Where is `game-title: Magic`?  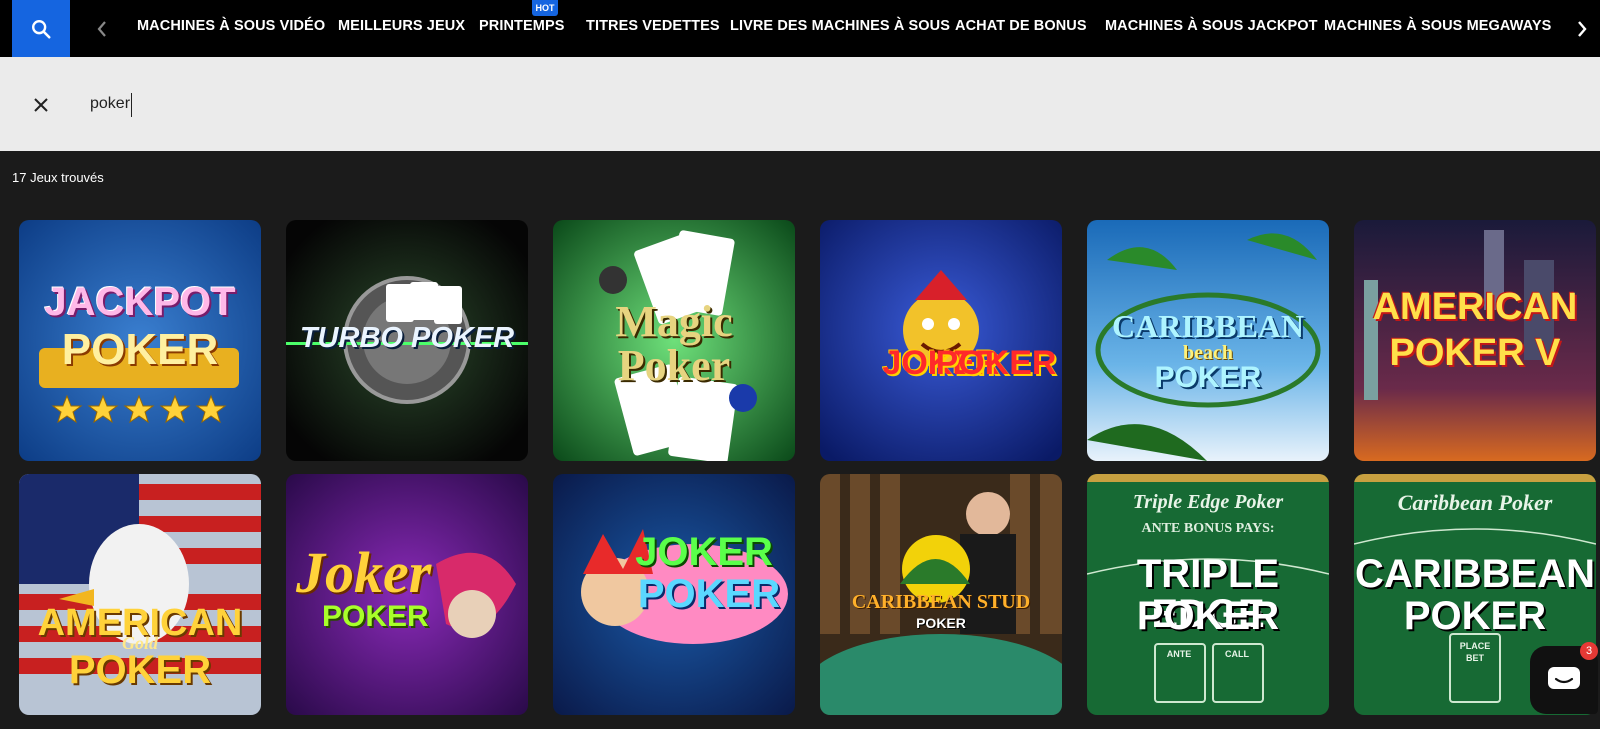 game-title: Magic is located at coordinates (674, 321).